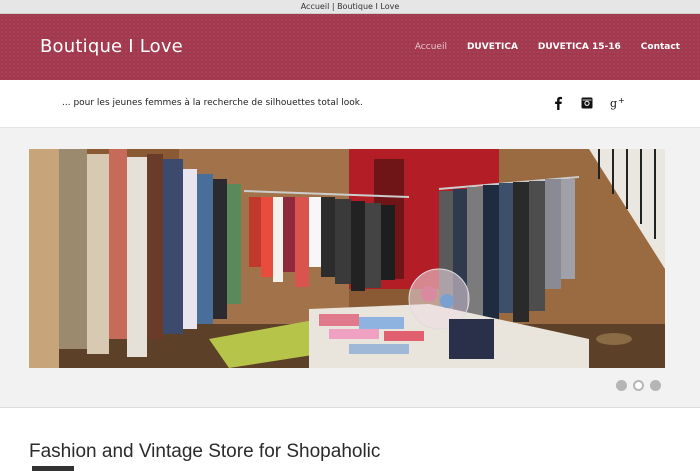 The width and height of the screenshot is (700, 471). What do you see at coordinates (579, 47) in the screenshot?
I see `nav-item-duvetica-15-16: DUVETICA 15-16` at bounding box center [579, 47].